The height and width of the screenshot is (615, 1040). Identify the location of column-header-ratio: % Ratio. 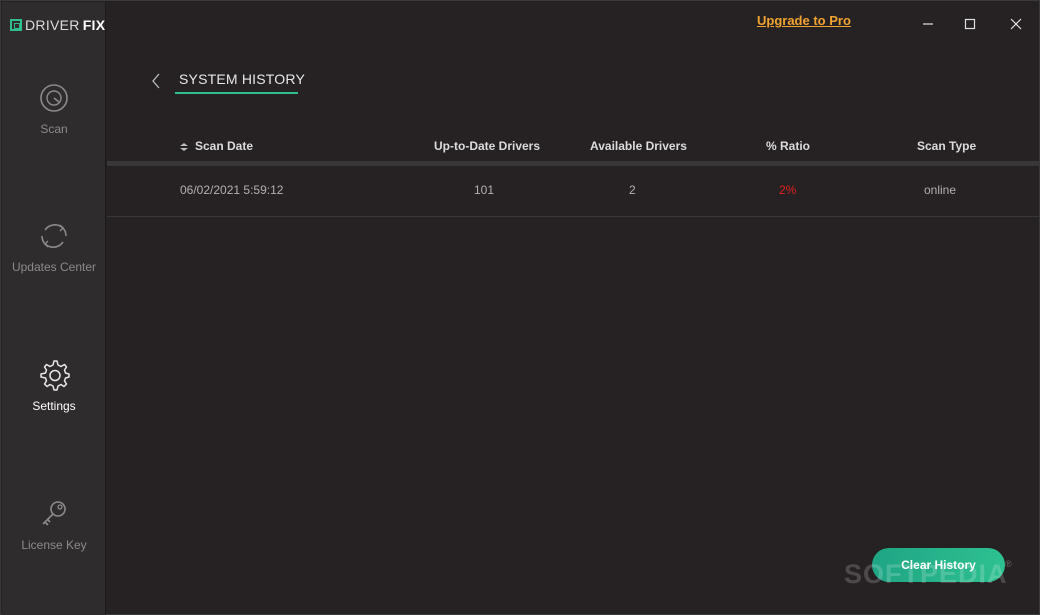
(788, 146).